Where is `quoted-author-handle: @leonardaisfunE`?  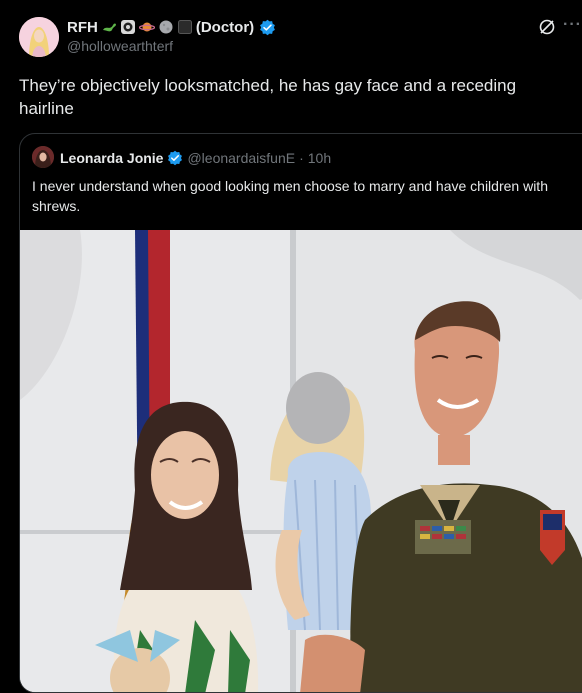
quoted-author-handle: @leonardaisfunE is located at coordinates (241, 158).